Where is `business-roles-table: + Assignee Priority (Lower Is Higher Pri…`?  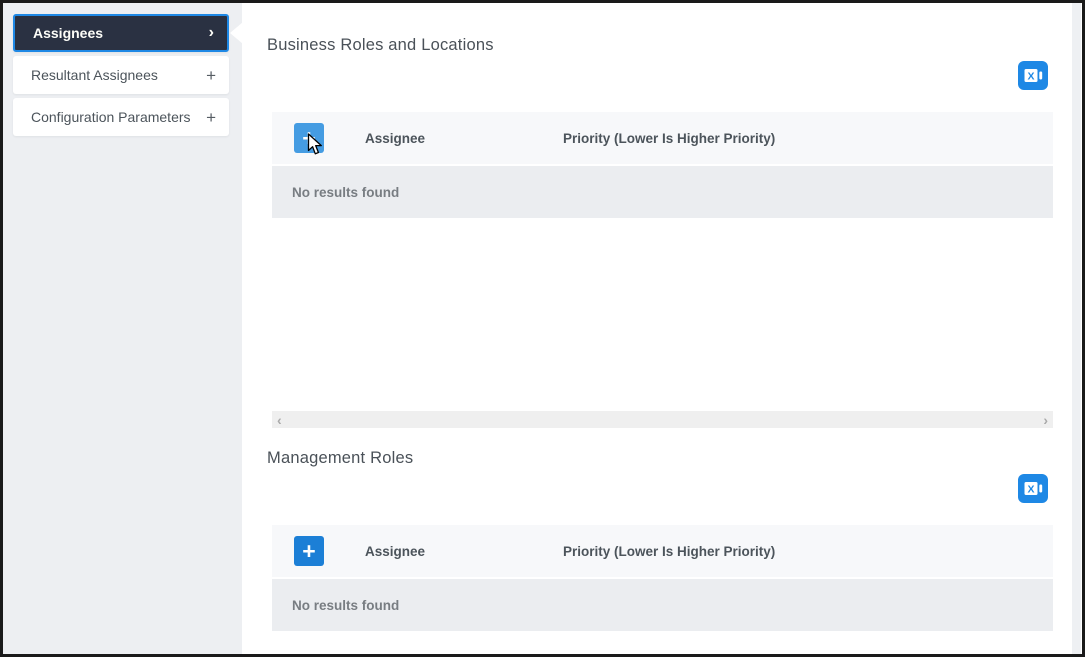
business-roles-table: + Assignee Priority (Lower Is Higher Pri… is located at coordinates (662, 165).